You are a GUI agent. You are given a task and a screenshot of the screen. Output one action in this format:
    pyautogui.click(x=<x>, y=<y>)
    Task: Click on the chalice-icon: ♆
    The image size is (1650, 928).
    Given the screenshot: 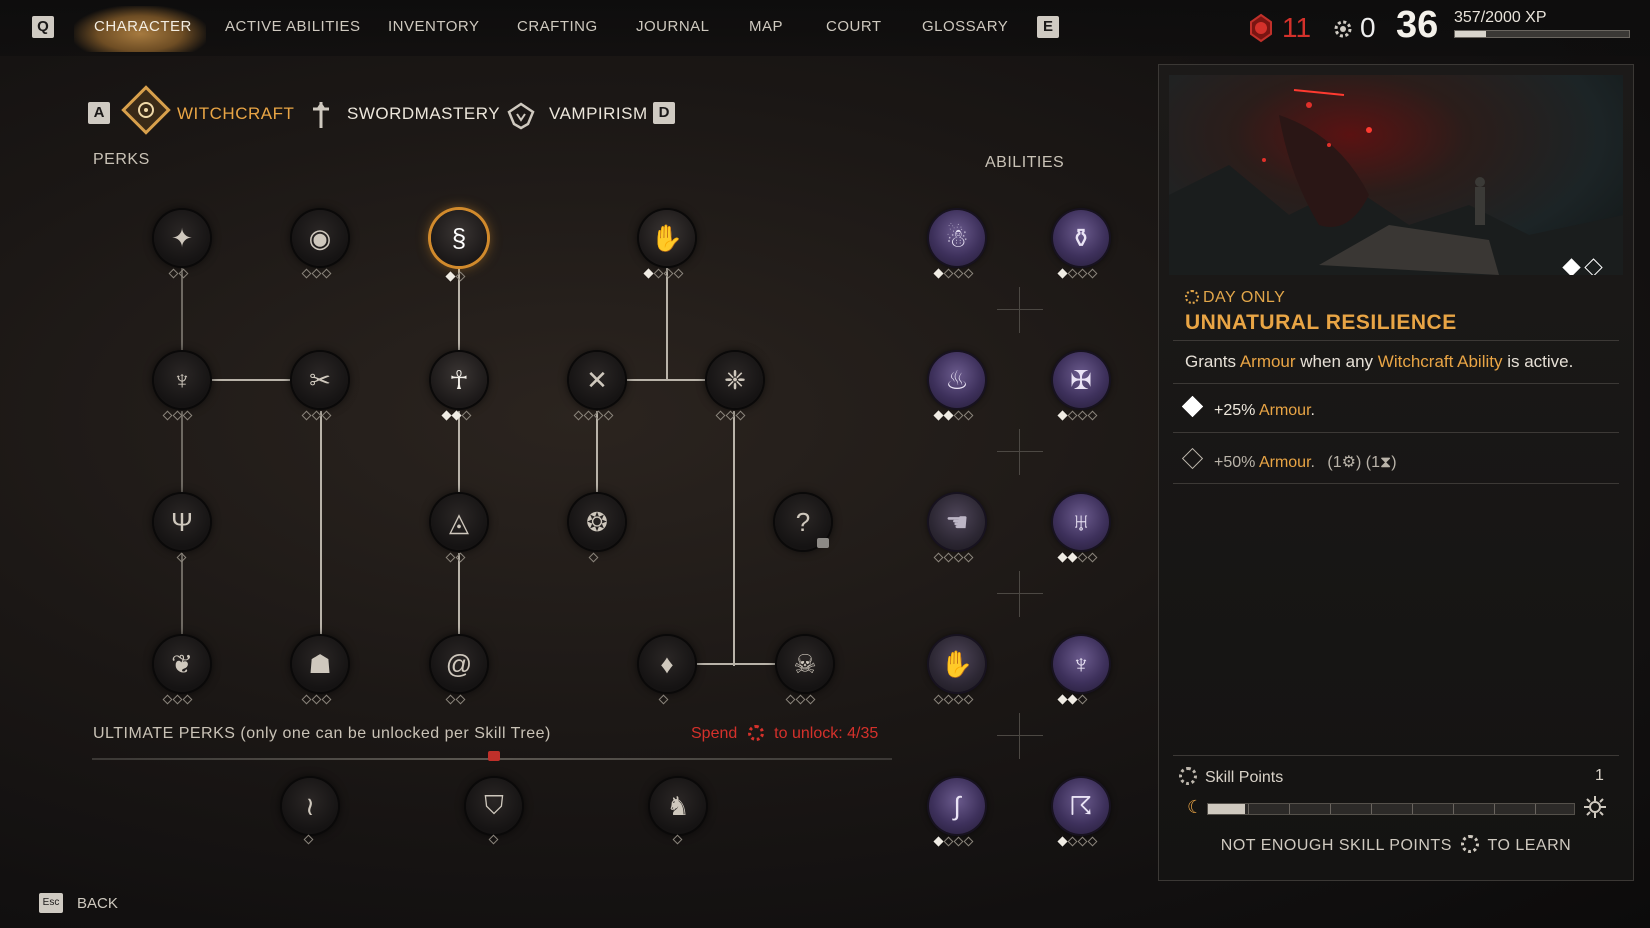 What is the action you would take?
    pyautogui.click(x=1081, y=664)
    